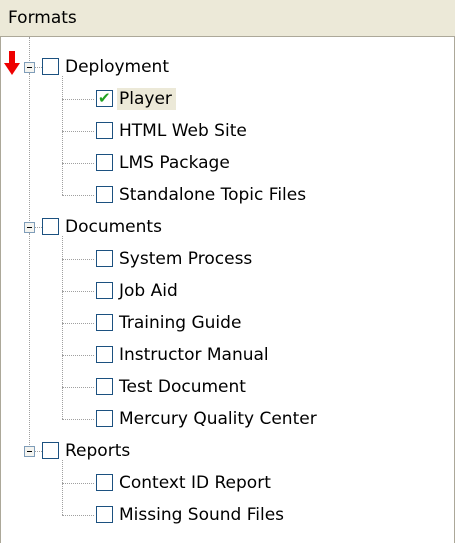 Image resolution: width=455 pixels, height=543 pixels. What do you see at coordinates (218, 419) in the screenshot?
I see `item-label: Mercury Quality Center` at bounding box center [218, 419].